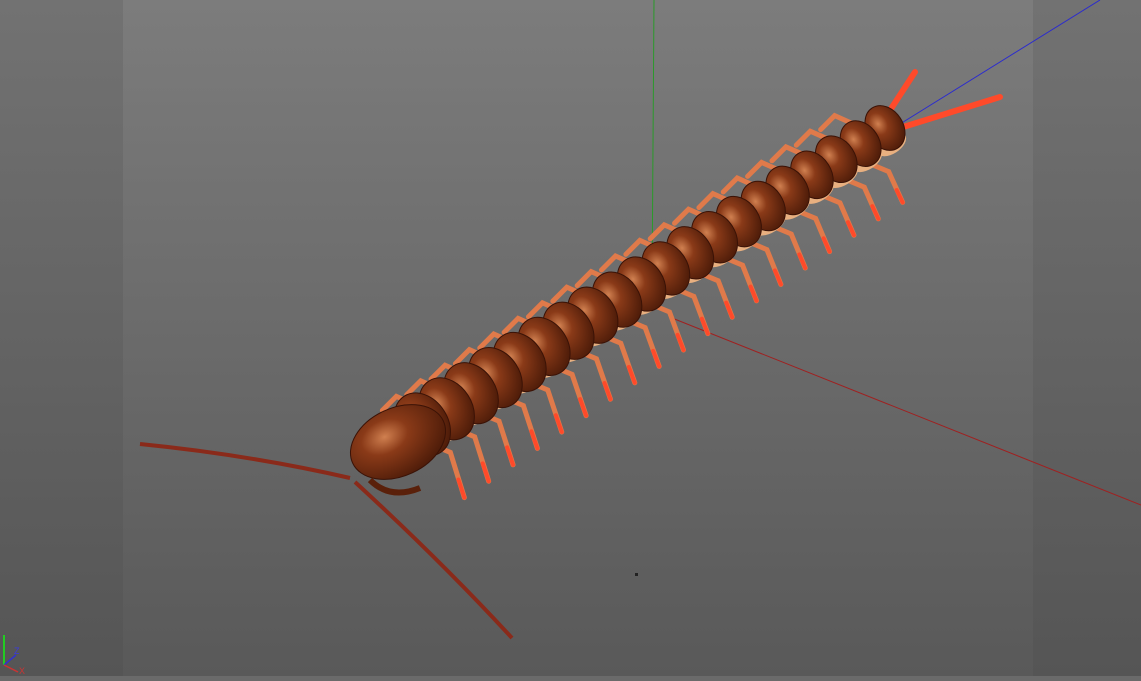 The image size is (1141, 681). What do you see at coordinates (22, 671) in the screenshot?
I see `gizmo-x-label: X` at bounding box center [22, 671].